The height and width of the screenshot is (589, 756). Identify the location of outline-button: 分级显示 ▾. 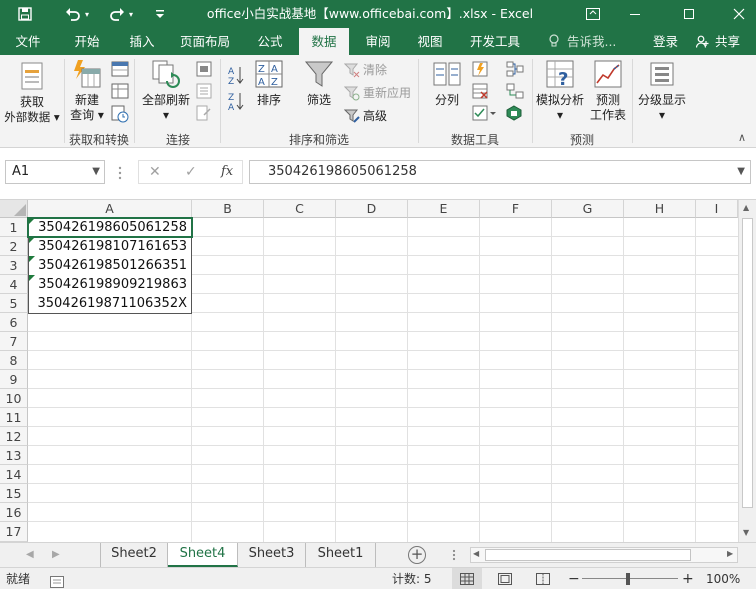
(662, 94).